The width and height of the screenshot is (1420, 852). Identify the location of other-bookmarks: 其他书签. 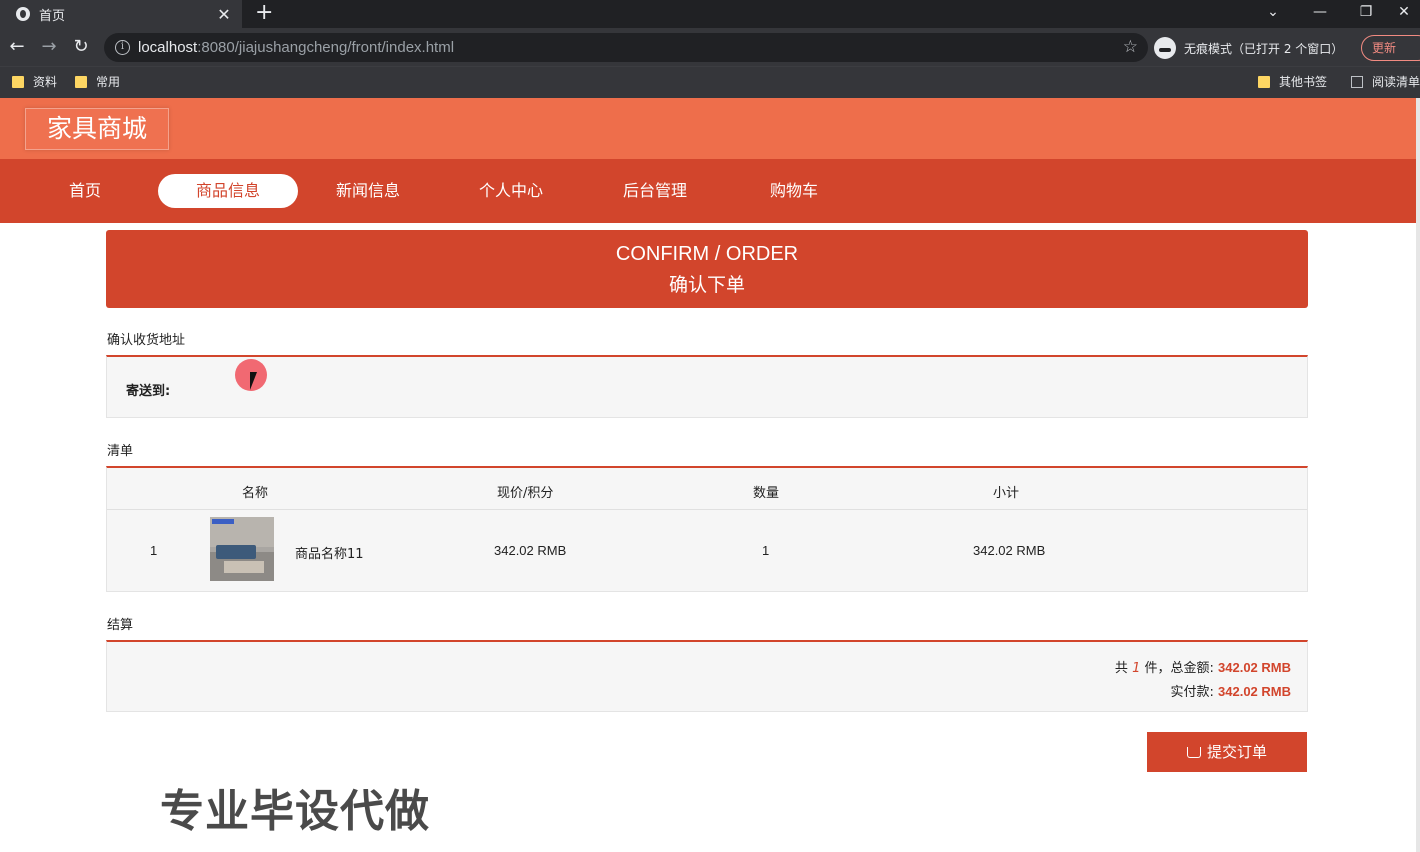
(1292, 81).